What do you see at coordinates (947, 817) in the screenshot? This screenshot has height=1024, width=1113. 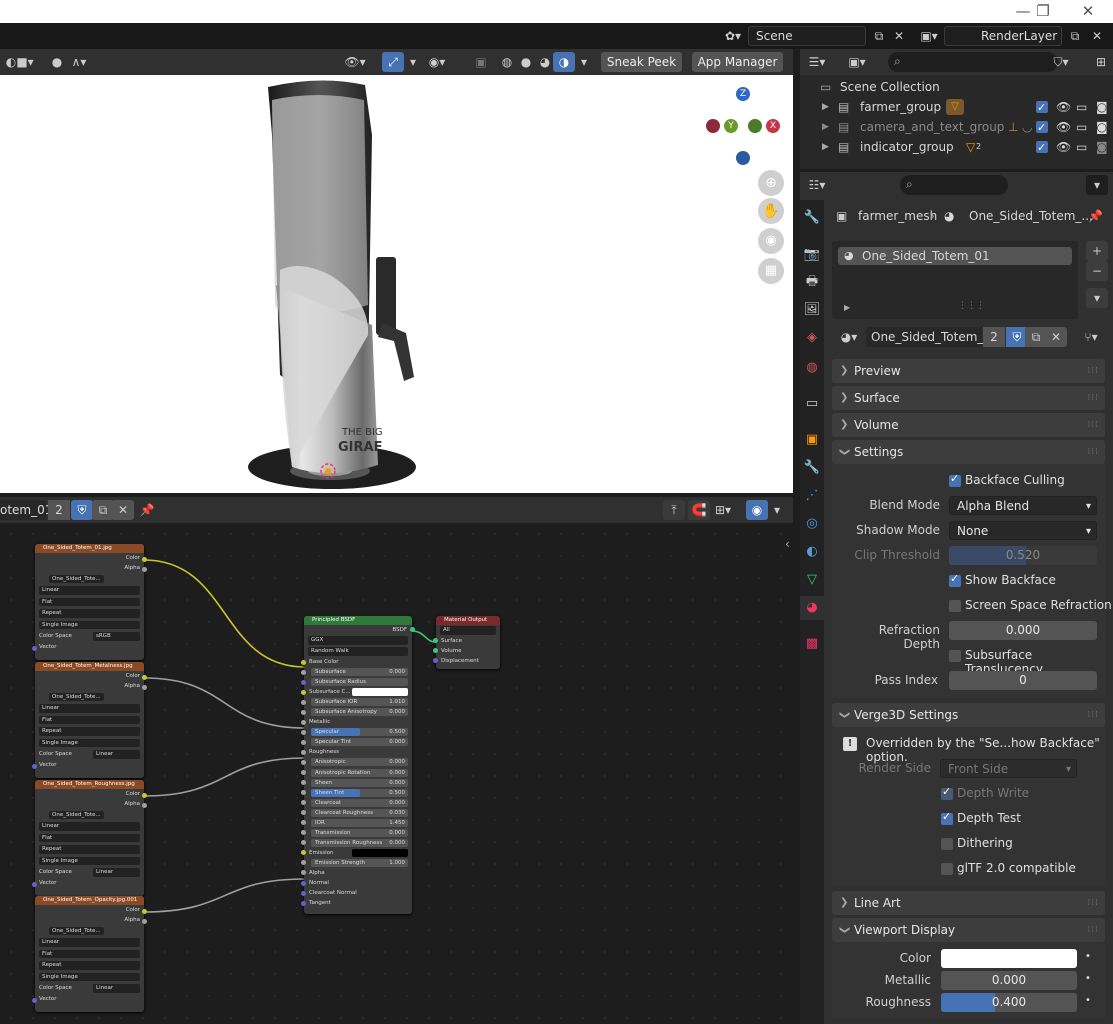 I see `depth-test-checkbox` at bounding box center [947, 817].